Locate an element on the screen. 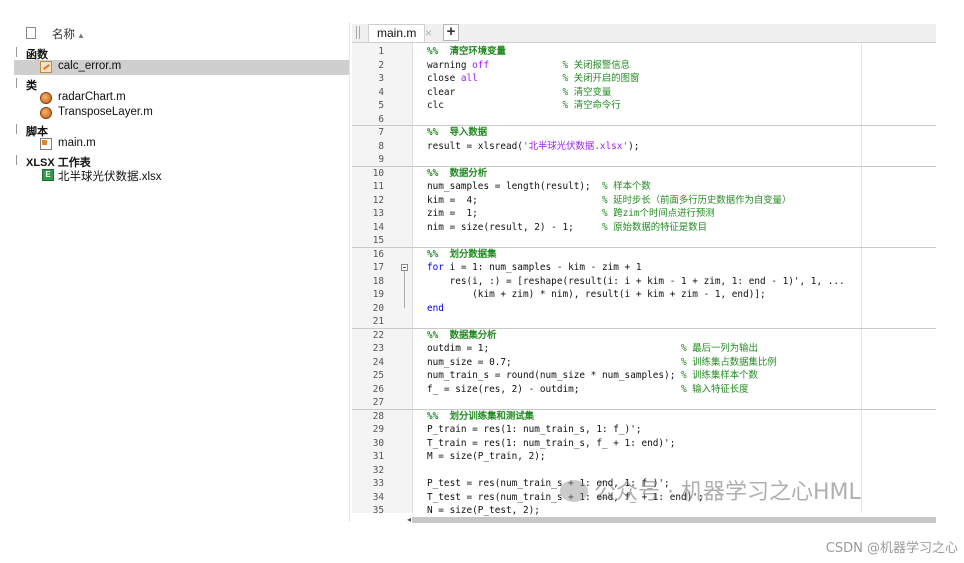 Image resolution: width=964 pixels, height=563 pixels. code-text: clc % 清空命令行 is located at coordinates (524, 105).